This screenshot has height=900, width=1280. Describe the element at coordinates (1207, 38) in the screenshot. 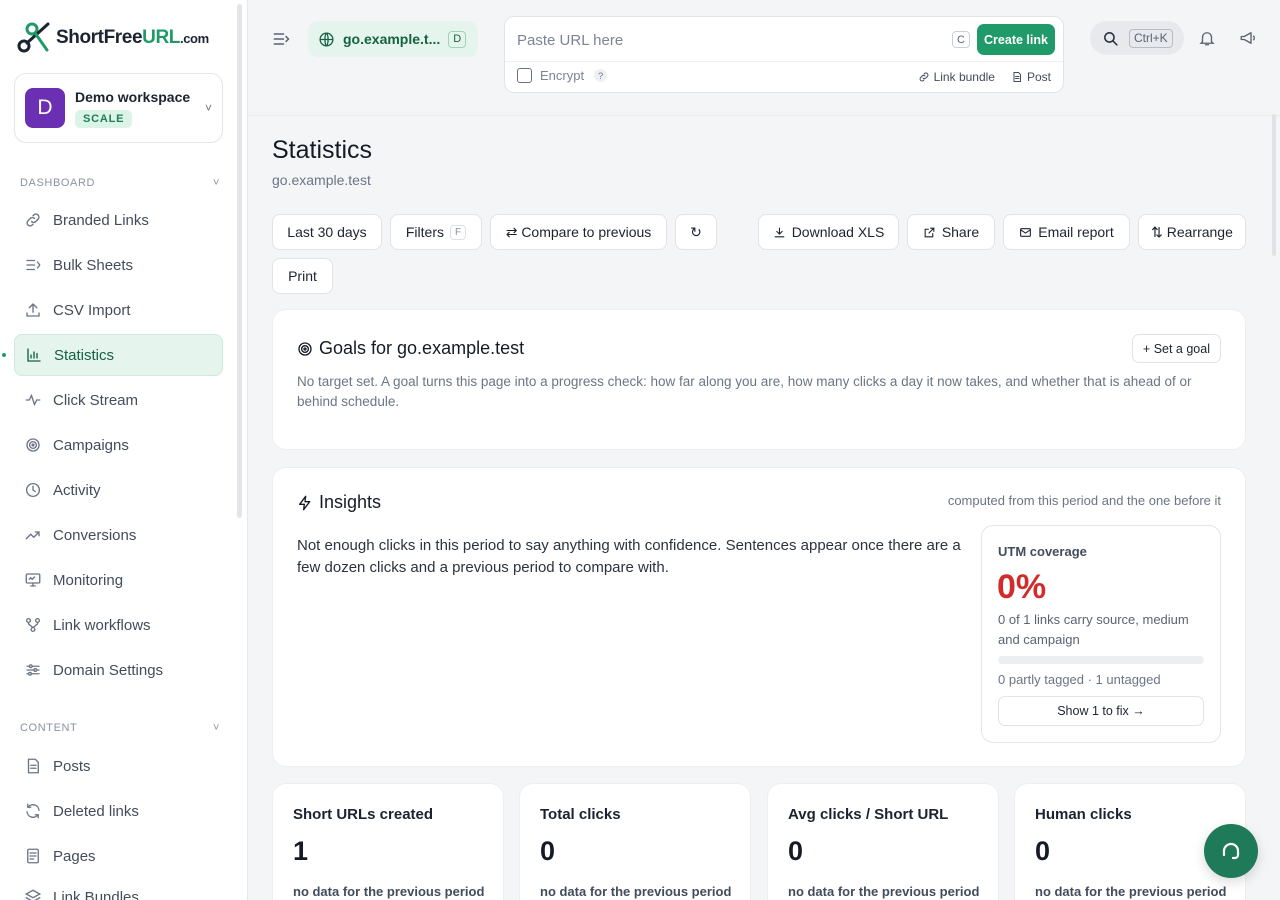

I see `bell-icon` at that location.